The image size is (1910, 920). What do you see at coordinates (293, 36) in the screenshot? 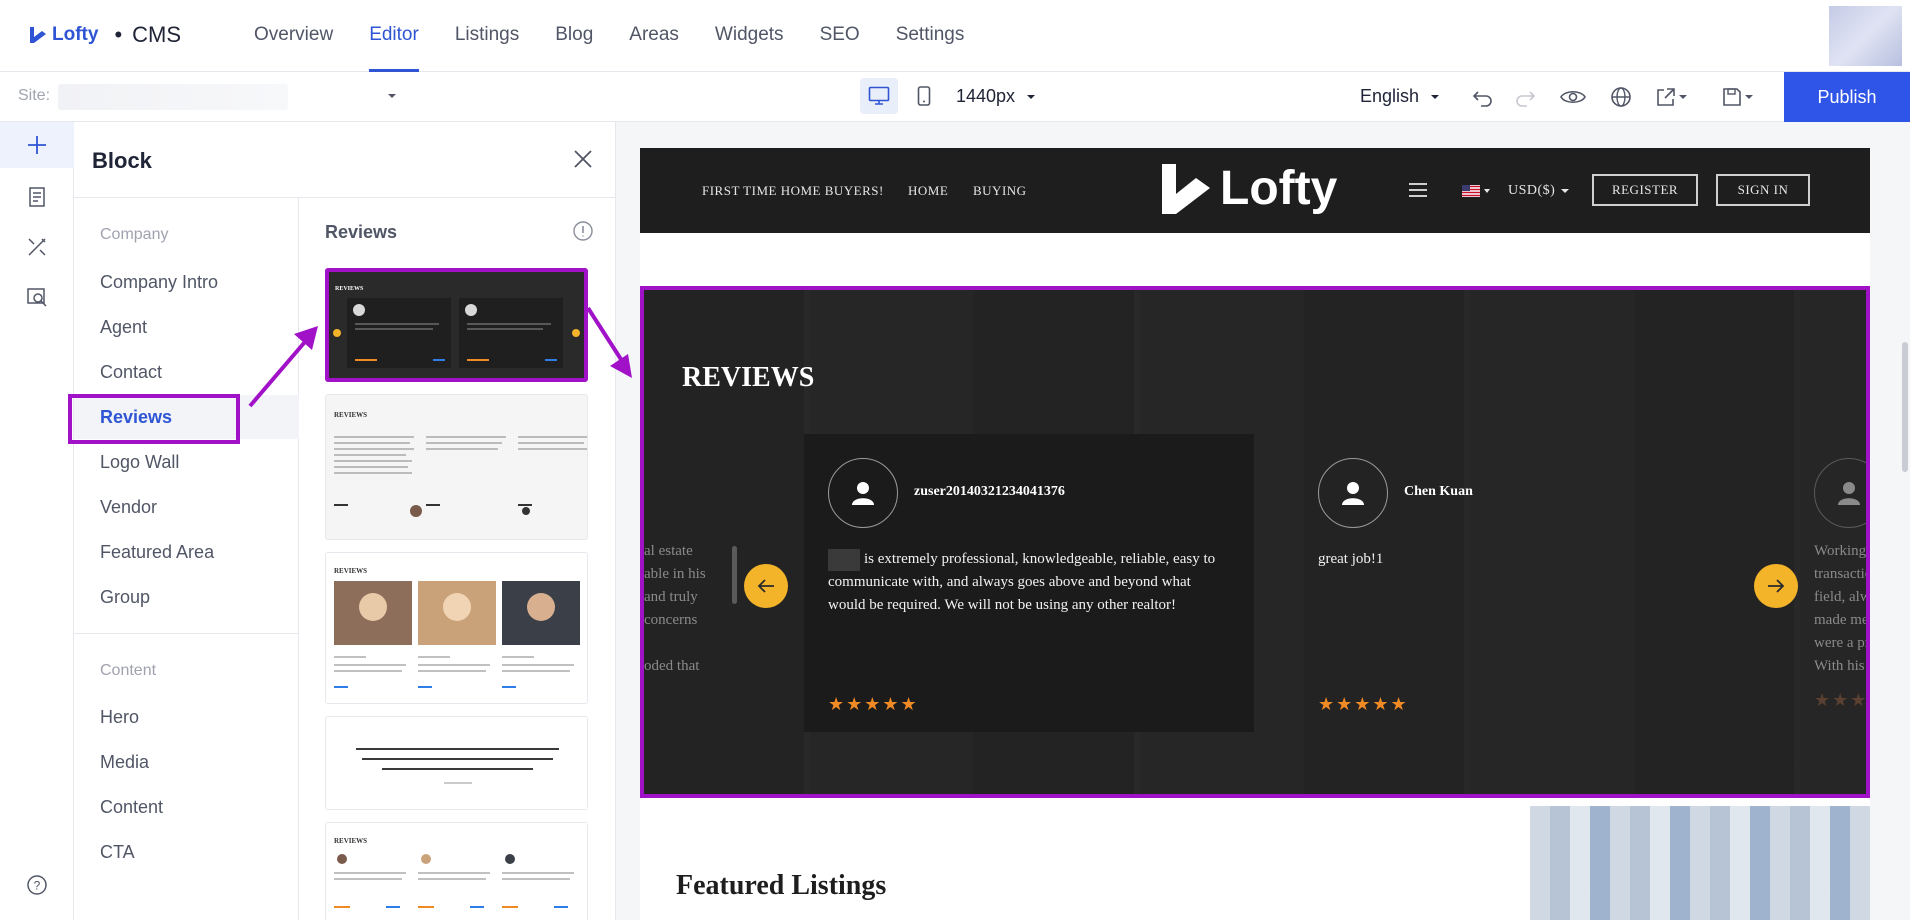
I see `nav-overview: Overview` at bounding box center [293, 36].